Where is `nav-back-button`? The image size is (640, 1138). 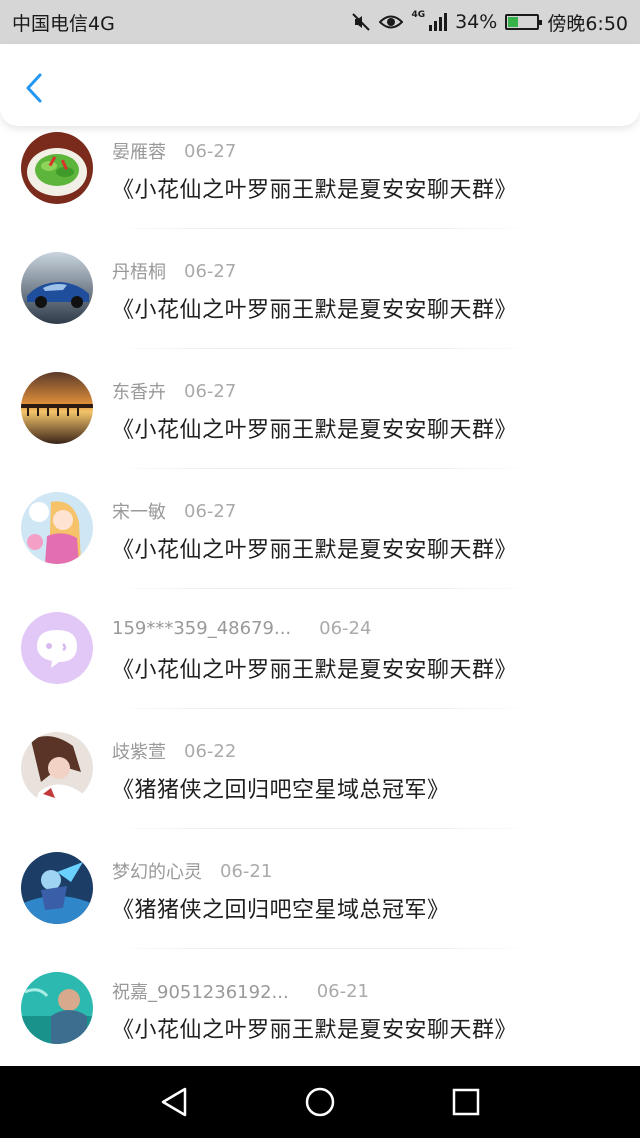
nav-back-button is located at coordinates (174, 1102).